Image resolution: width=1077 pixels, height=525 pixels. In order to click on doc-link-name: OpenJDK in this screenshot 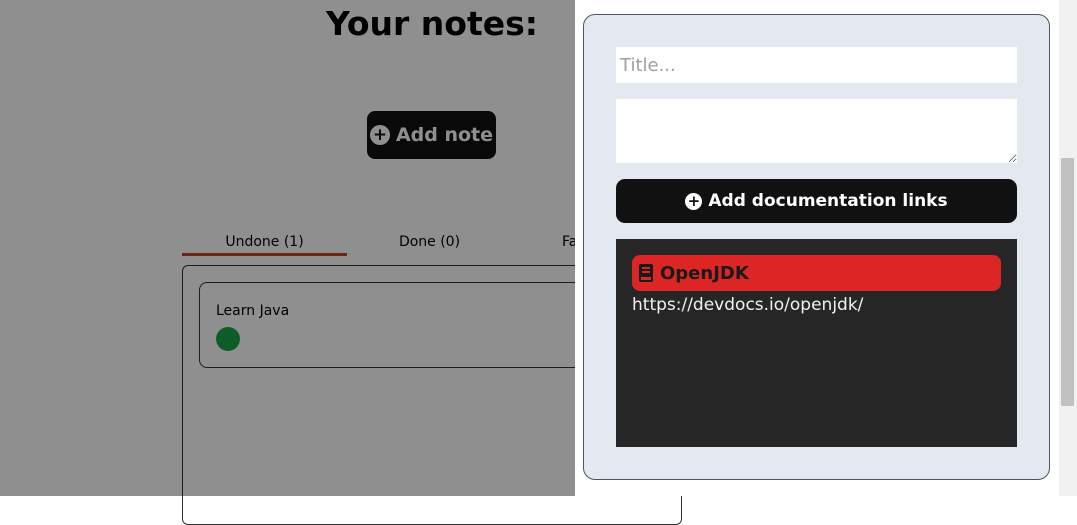, I will do `click(704, 273)`.